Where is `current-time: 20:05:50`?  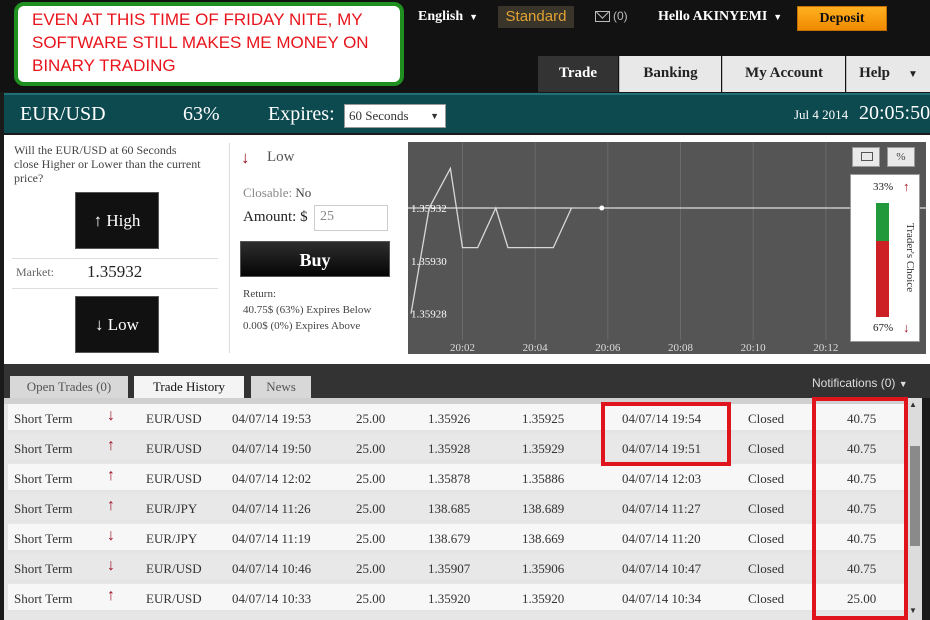
current-time: 20:05:50 is located at coordinates (894, 113).